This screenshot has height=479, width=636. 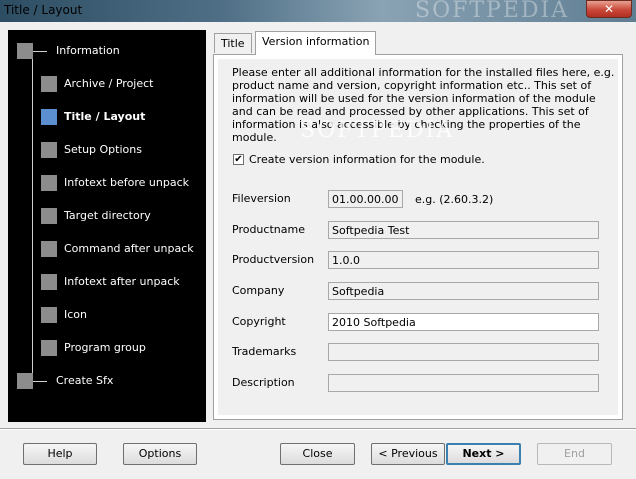 I want to click on description-field, so click(x=463, y=383).